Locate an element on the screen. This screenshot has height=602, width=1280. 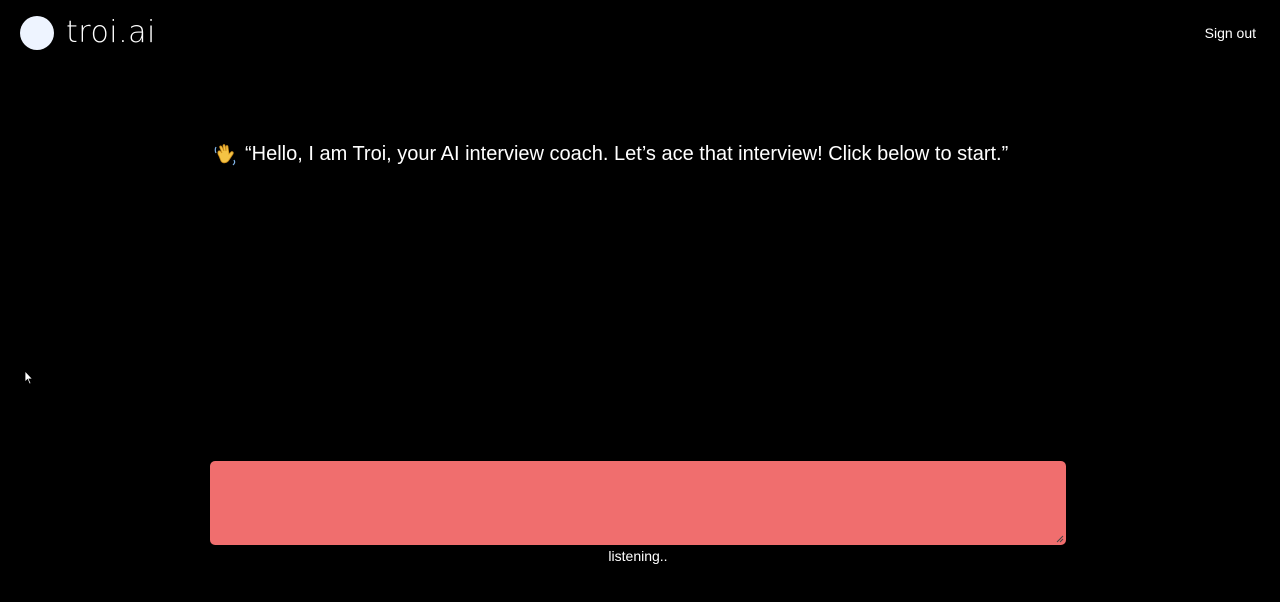
resize-handle-icon is located at coordinates (1060, 539).